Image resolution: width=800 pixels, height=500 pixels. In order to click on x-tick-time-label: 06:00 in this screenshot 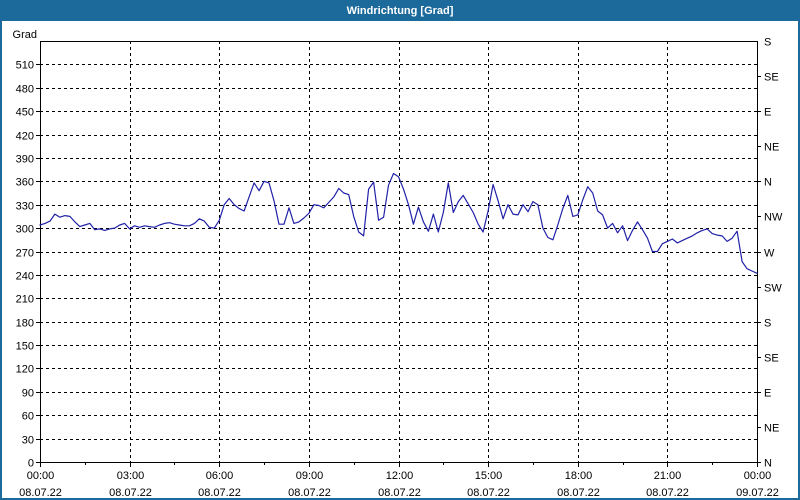, I will do `click(220, 476)`.